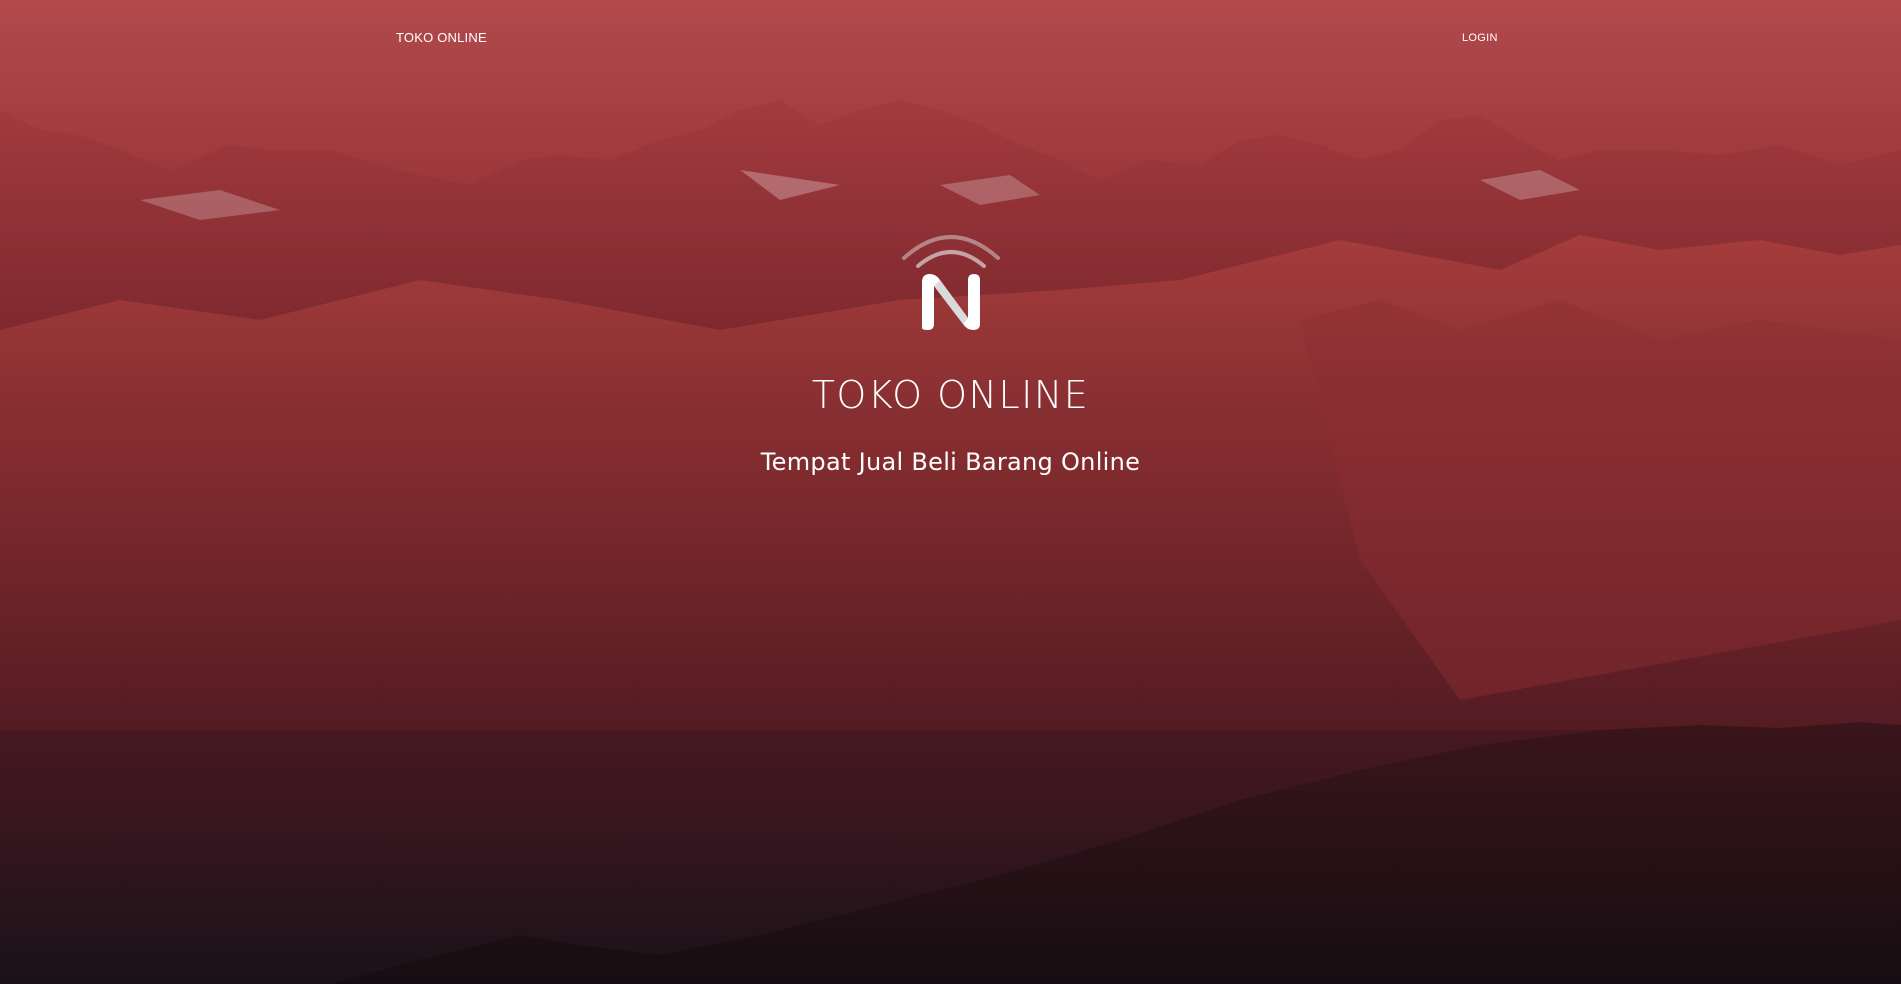  Describe the element at coordinates (950, 395) in the screenshot. I see `hero-title: TOKO ONLINE` at that location.